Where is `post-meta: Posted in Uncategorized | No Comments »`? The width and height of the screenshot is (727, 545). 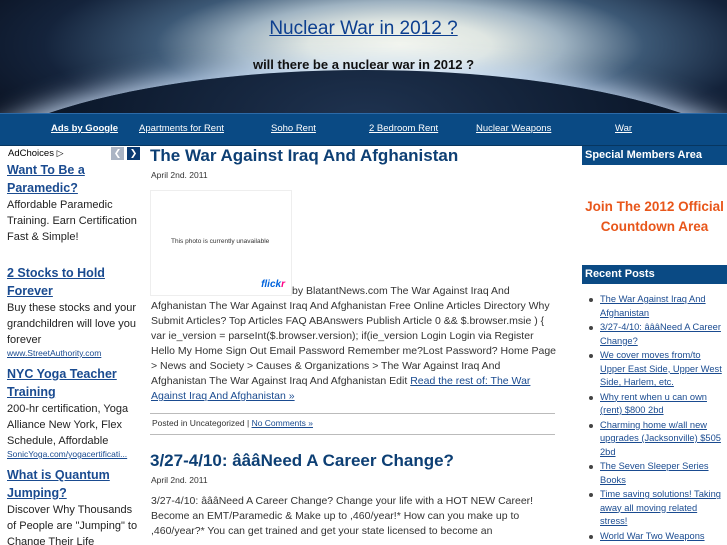 post-meta: Posted in Uncategorized | No Comments » is located at coordinates (232, 423).